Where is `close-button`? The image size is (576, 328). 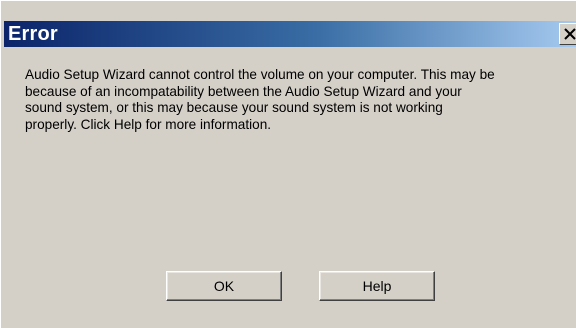
close-button is located at coordinates (567, 34).